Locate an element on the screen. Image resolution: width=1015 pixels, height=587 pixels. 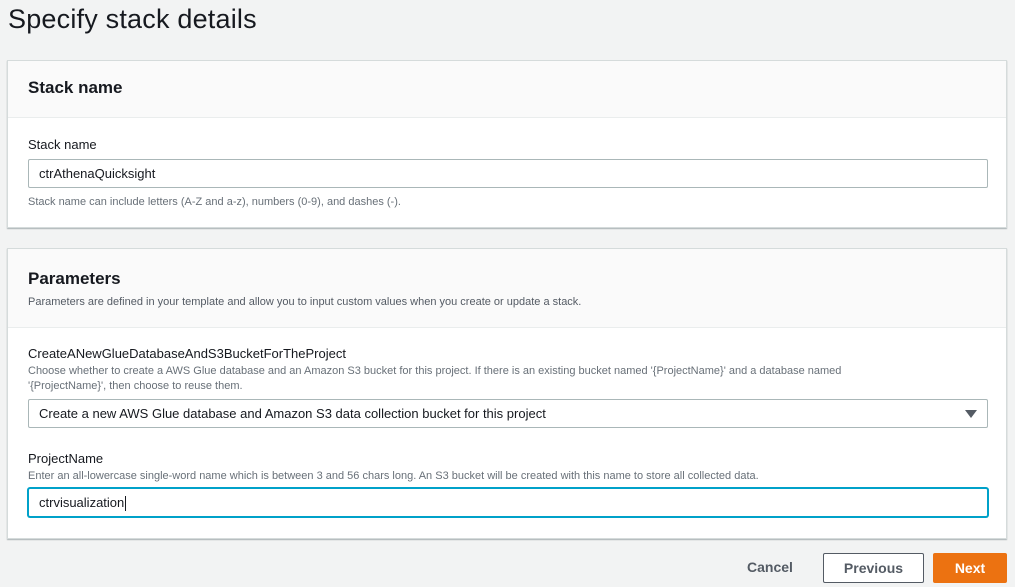
previous-button: Previous is located at coordinates (873, 568).